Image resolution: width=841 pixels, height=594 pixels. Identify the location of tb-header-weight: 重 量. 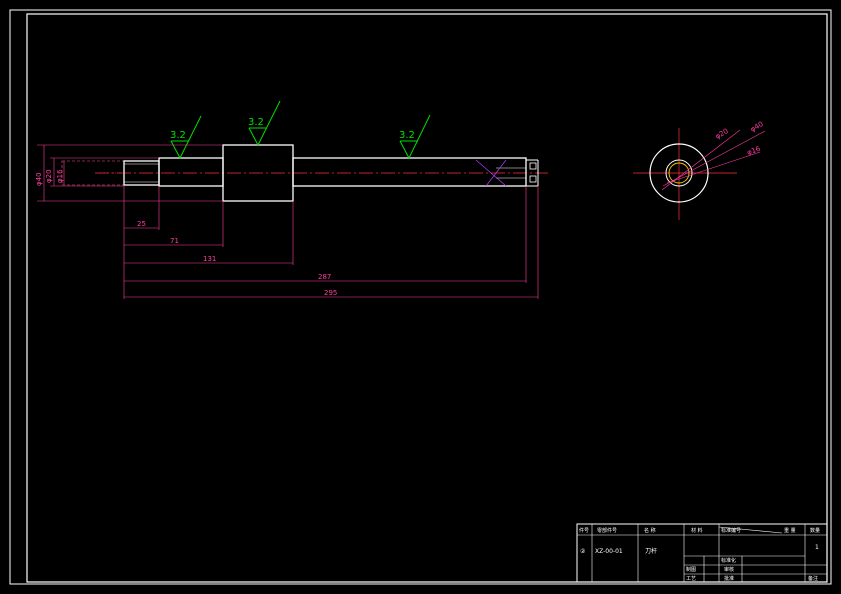
(790, 530).